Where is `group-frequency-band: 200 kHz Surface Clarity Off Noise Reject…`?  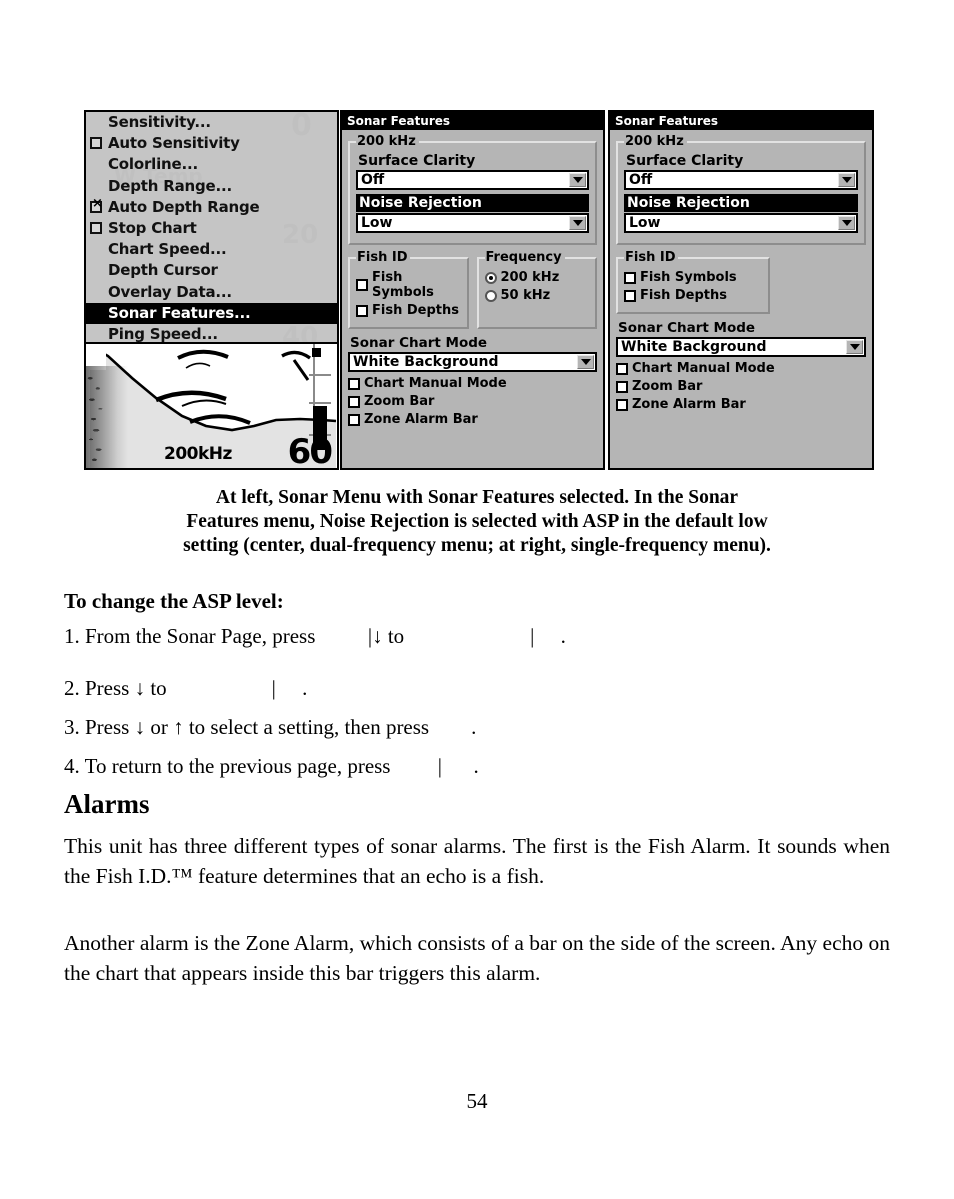 group-frequency-band: 200 kHz Surface Clarity Off Noise Reject… is located at coordinates (741, 189).